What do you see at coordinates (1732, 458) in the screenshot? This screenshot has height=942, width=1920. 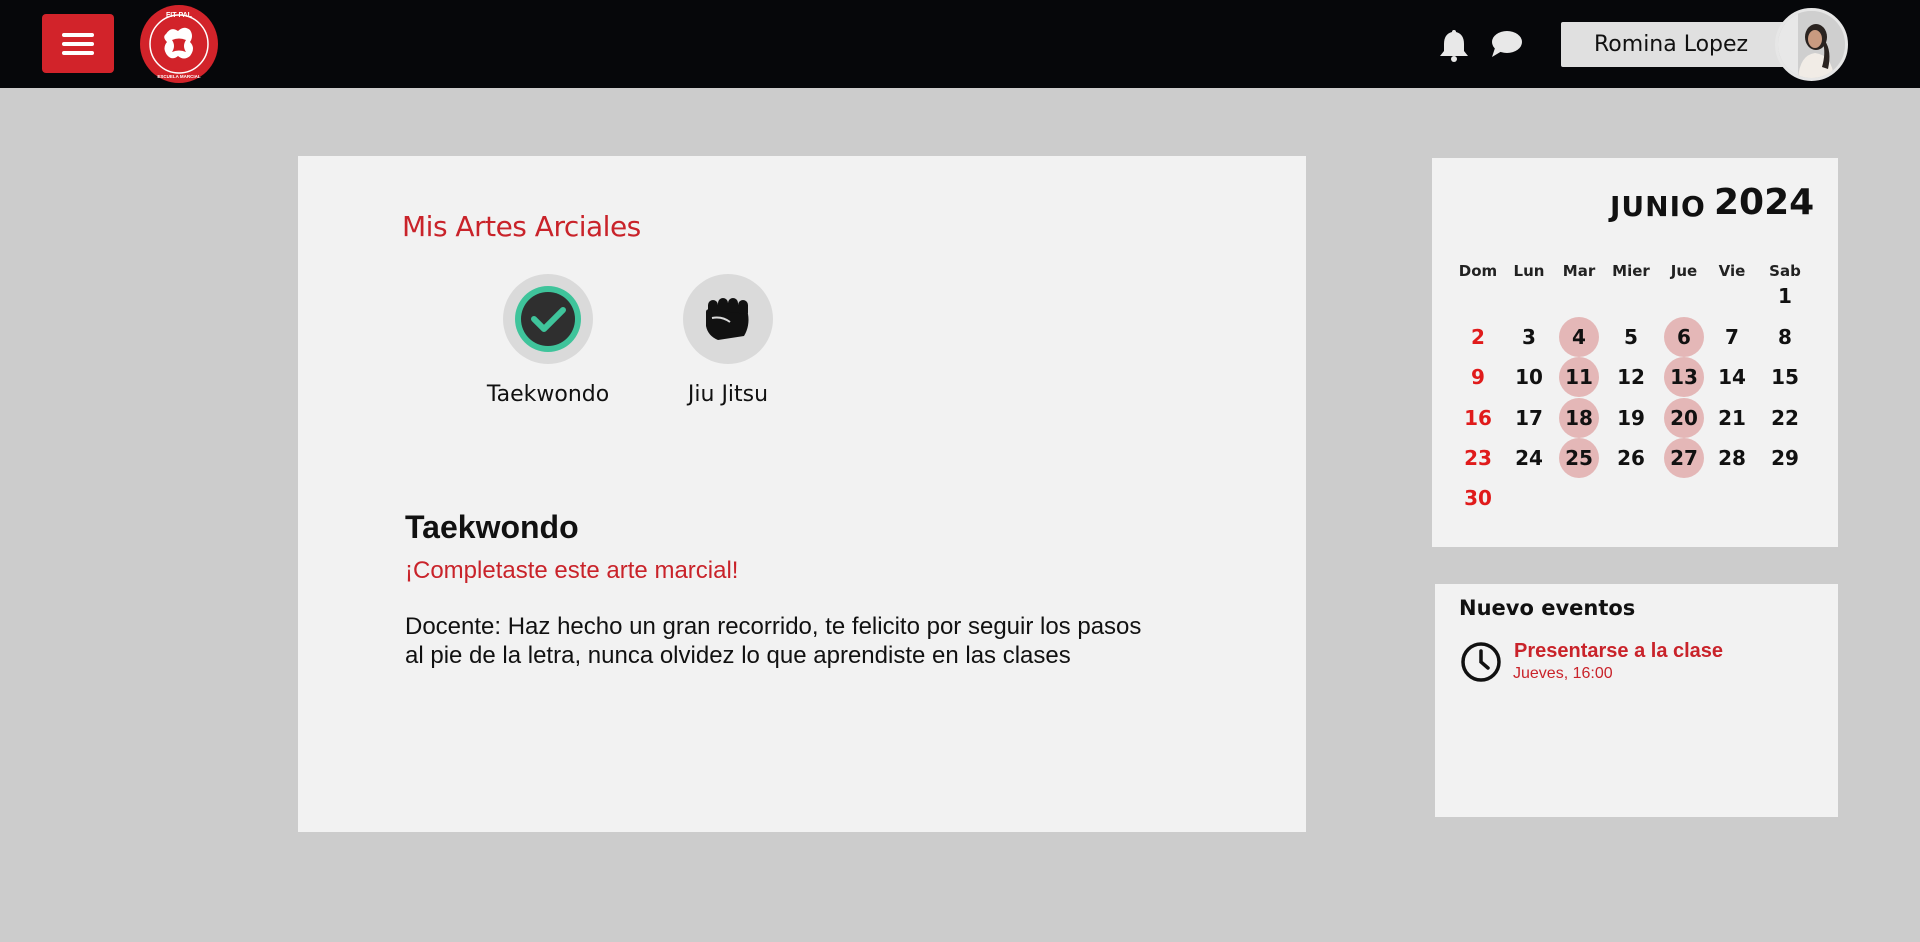 I see `calendar-day: 28` at bounding box center [1732, 458].